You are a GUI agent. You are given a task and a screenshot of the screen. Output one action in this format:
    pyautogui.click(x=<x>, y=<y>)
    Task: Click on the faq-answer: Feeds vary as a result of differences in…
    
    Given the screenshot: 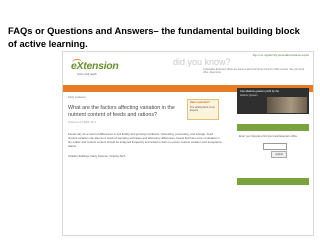 What is the action you would take?
    pyautogui.click(x=145, y=139)
    